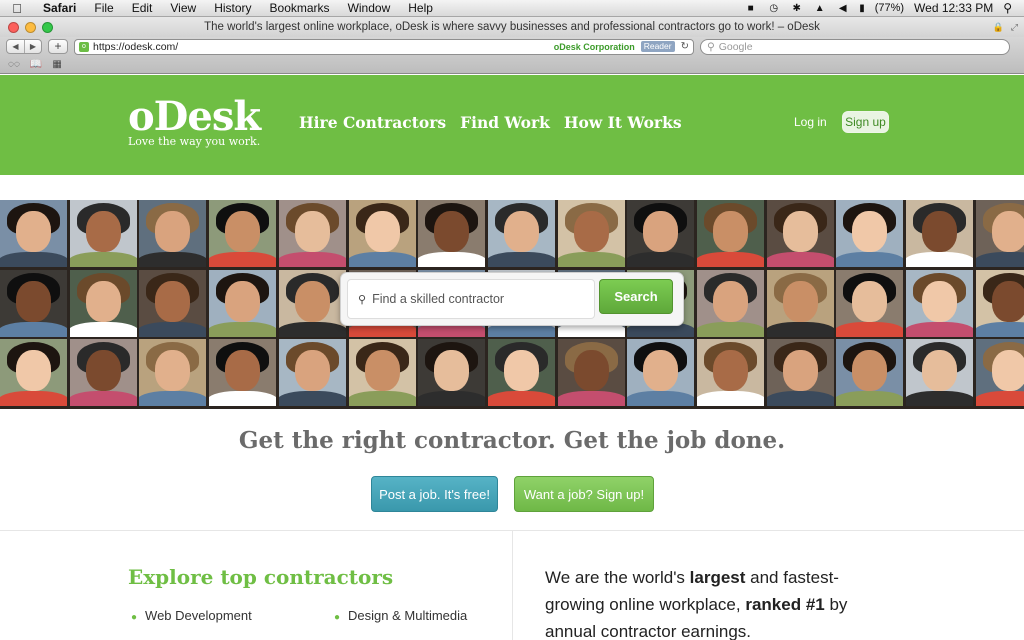  I want to click on battery-icon: ▮, so click(862, 8).